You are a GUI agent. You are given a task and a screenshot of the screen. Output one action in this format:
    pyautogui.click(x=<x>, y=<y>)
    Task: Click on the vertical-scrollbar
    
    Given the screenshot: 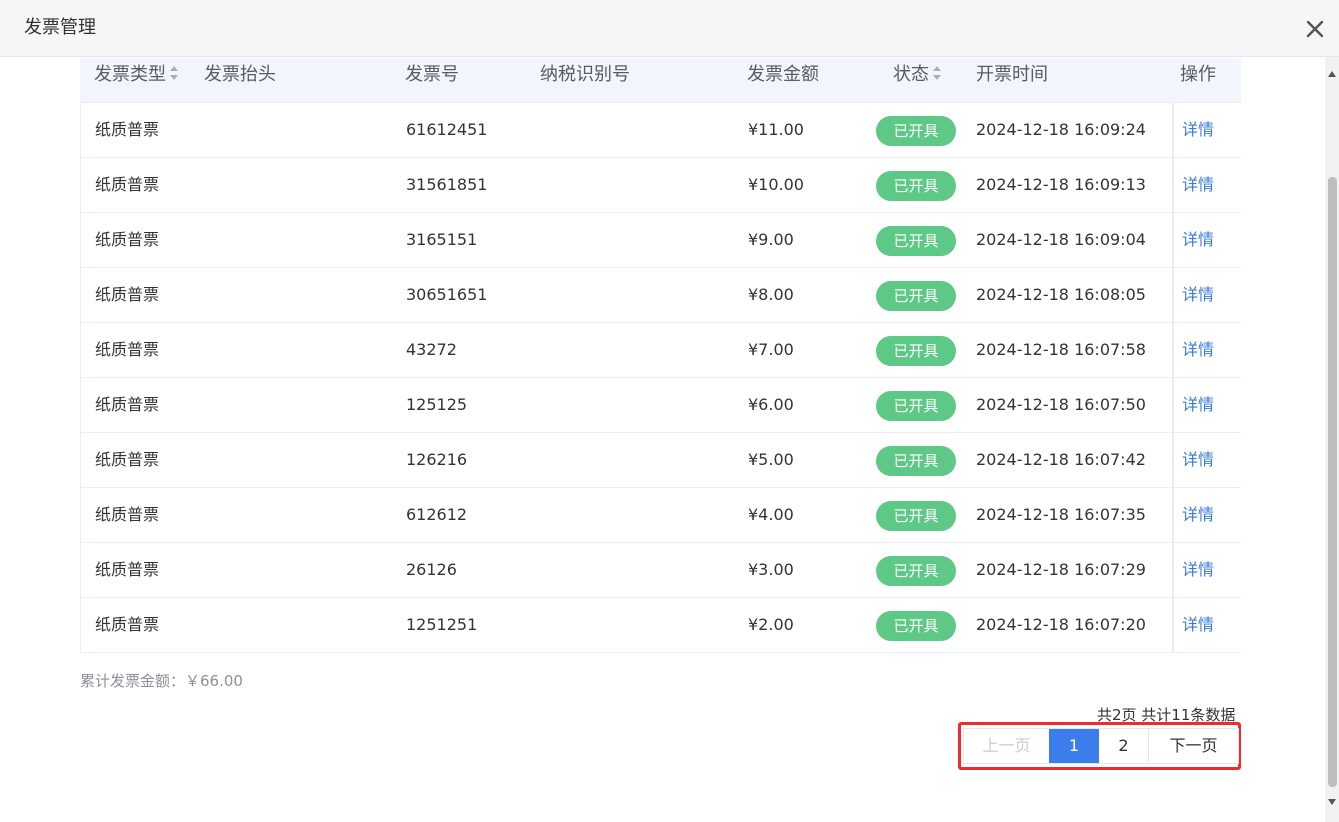 What is the action you would take?
    pyautogui.click(x=1332, y=439)
    